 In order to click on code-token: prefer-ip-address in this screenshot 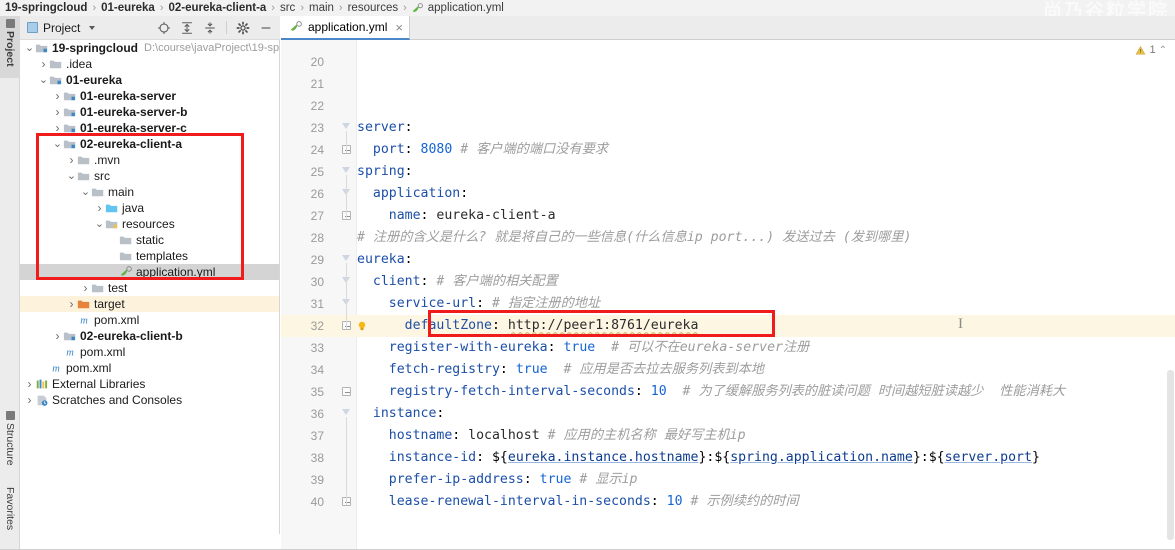, I will do `click(440, 479)`.